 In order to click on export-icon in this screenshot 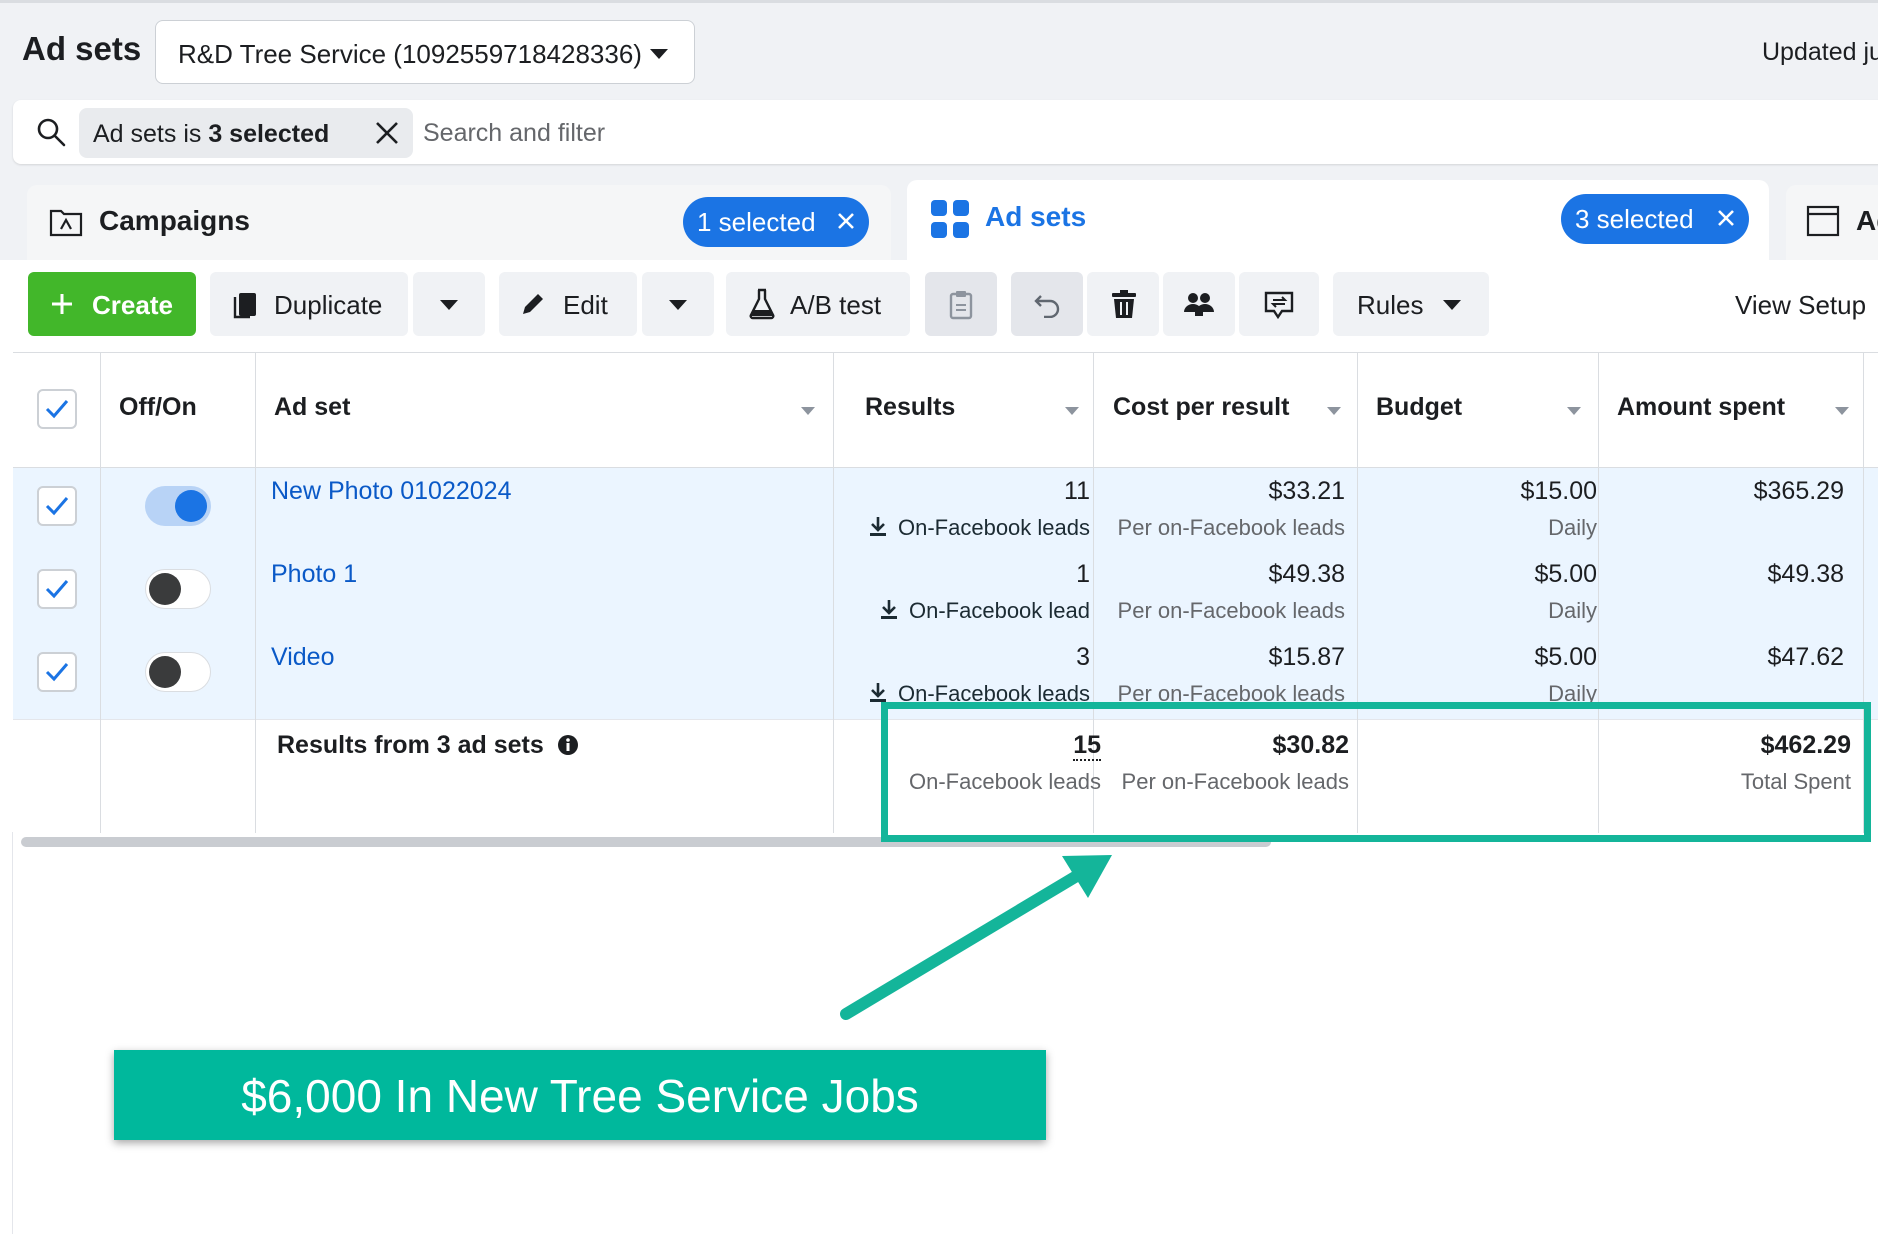, I will do `click(1279, 305)`.